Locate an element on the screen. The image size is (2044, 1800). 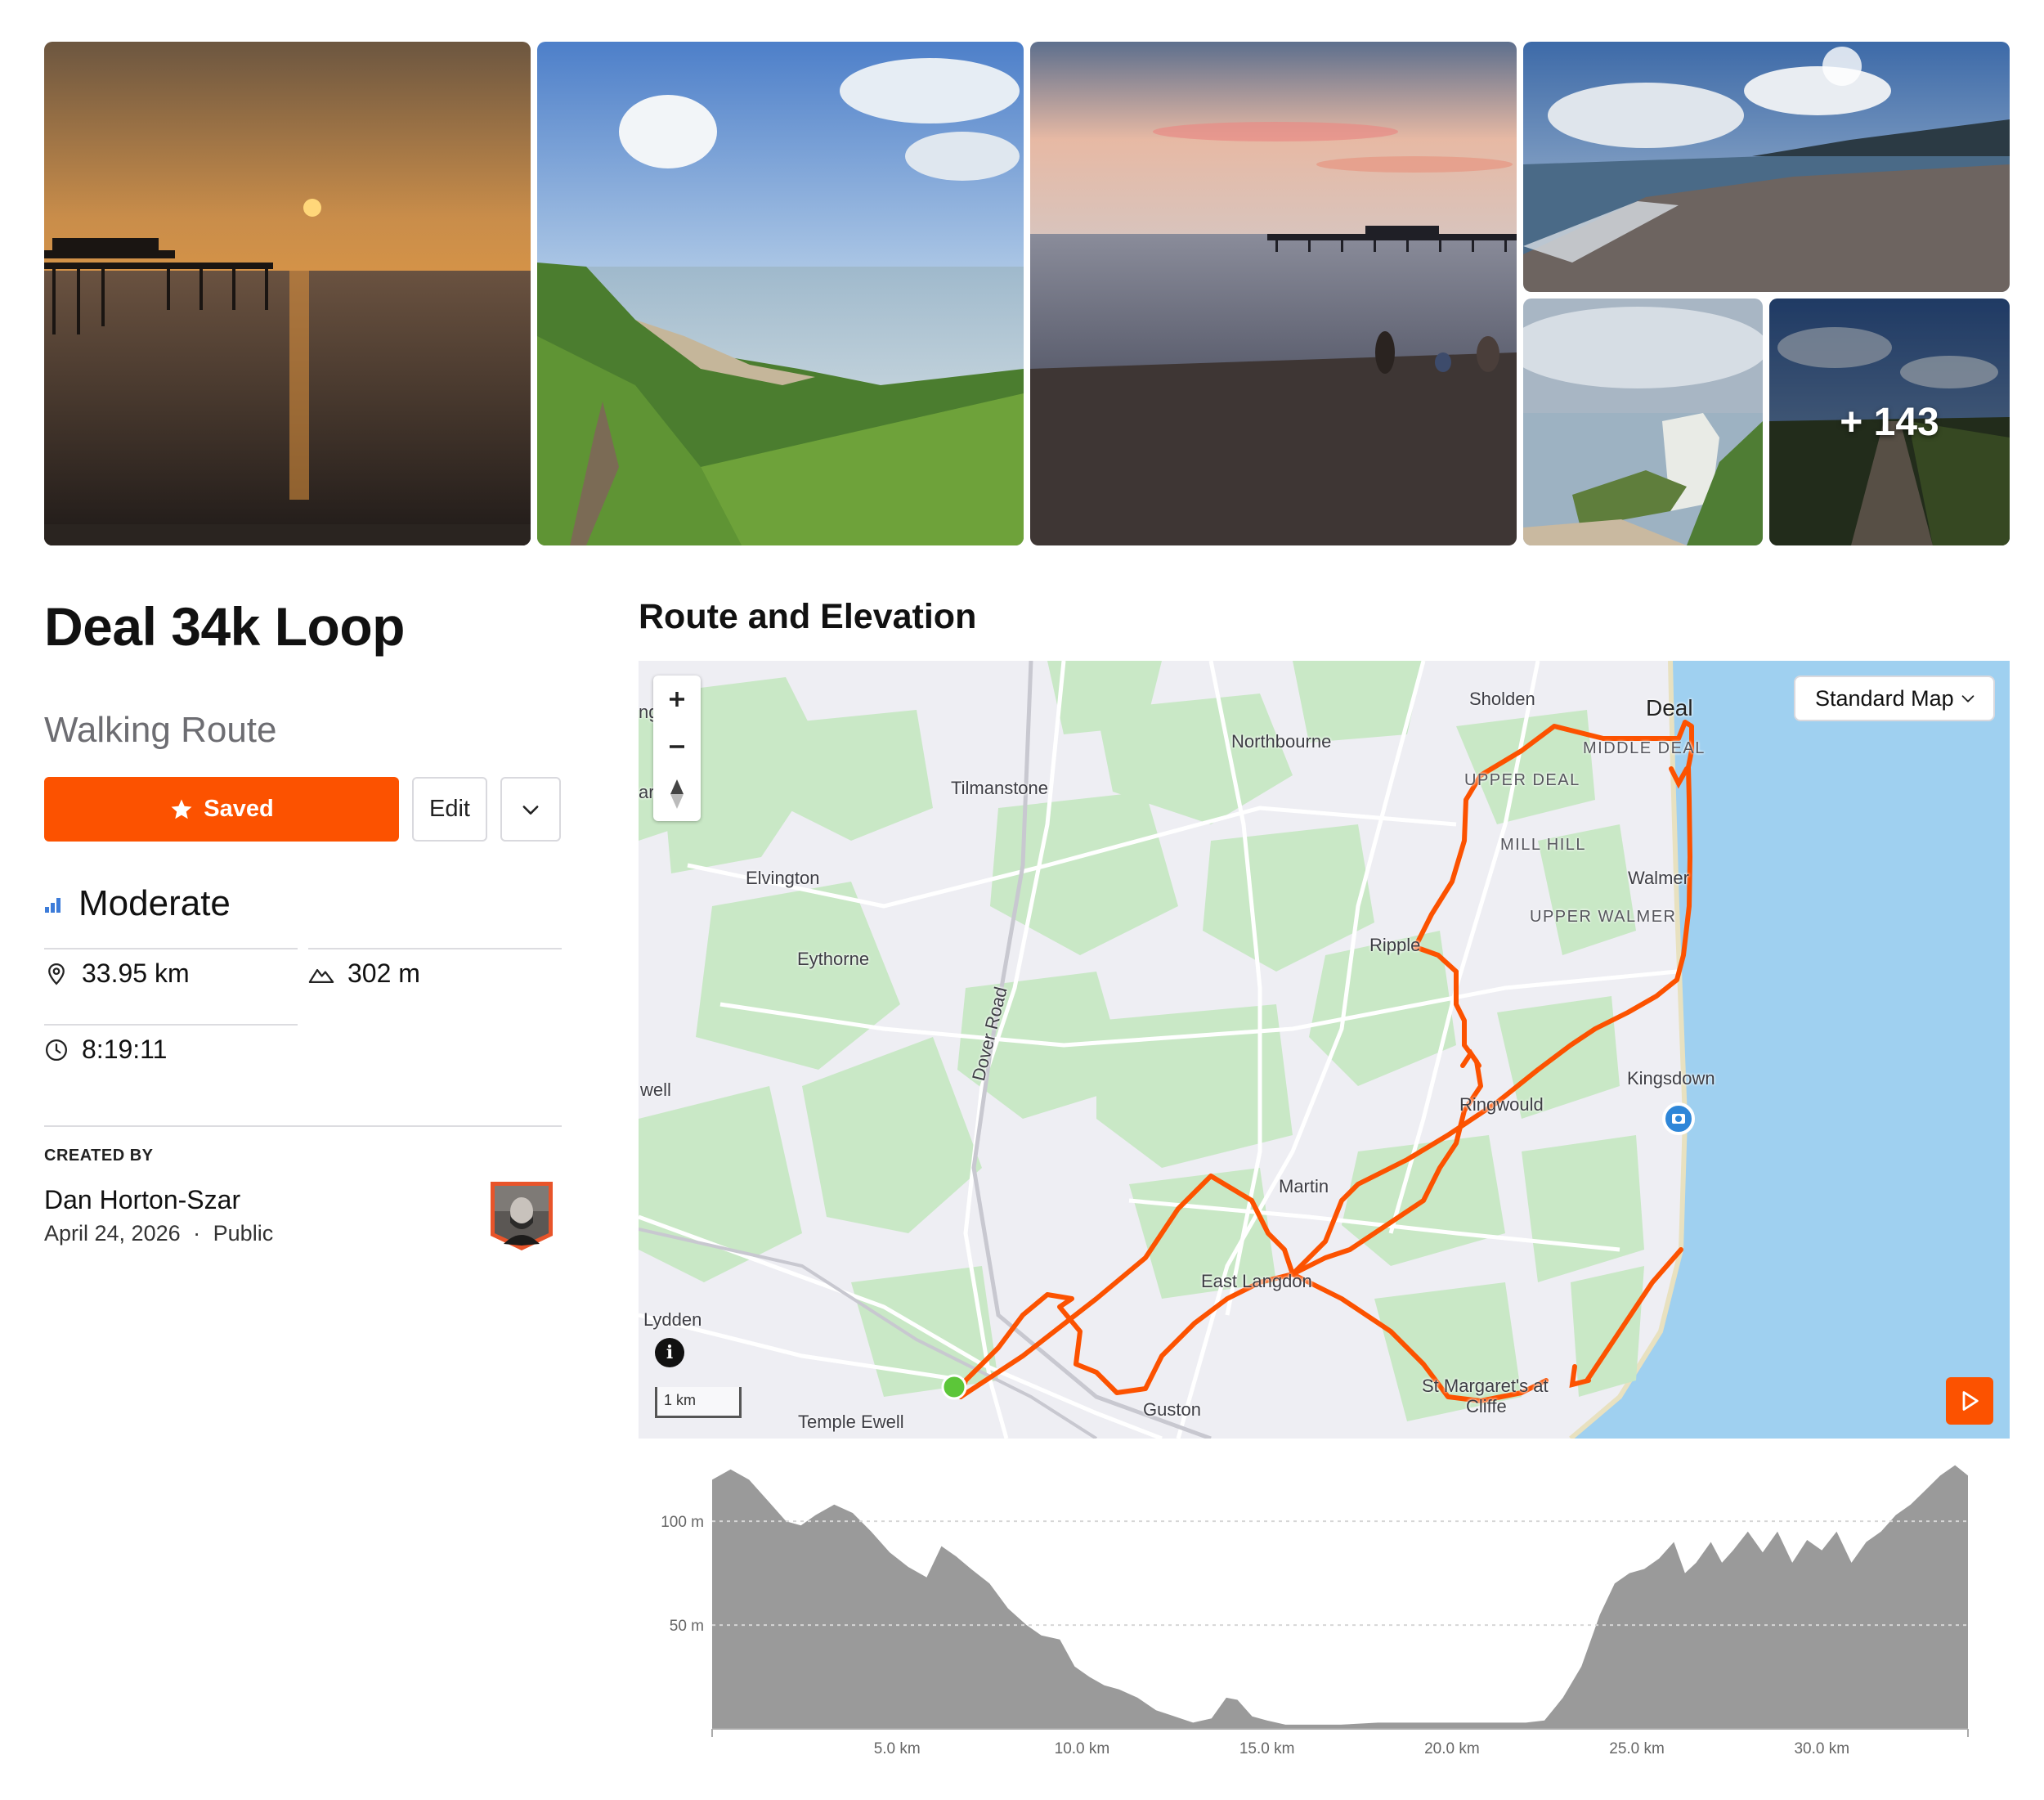
created-date: April 24, 2026 is located at coordinates (112, 1233).